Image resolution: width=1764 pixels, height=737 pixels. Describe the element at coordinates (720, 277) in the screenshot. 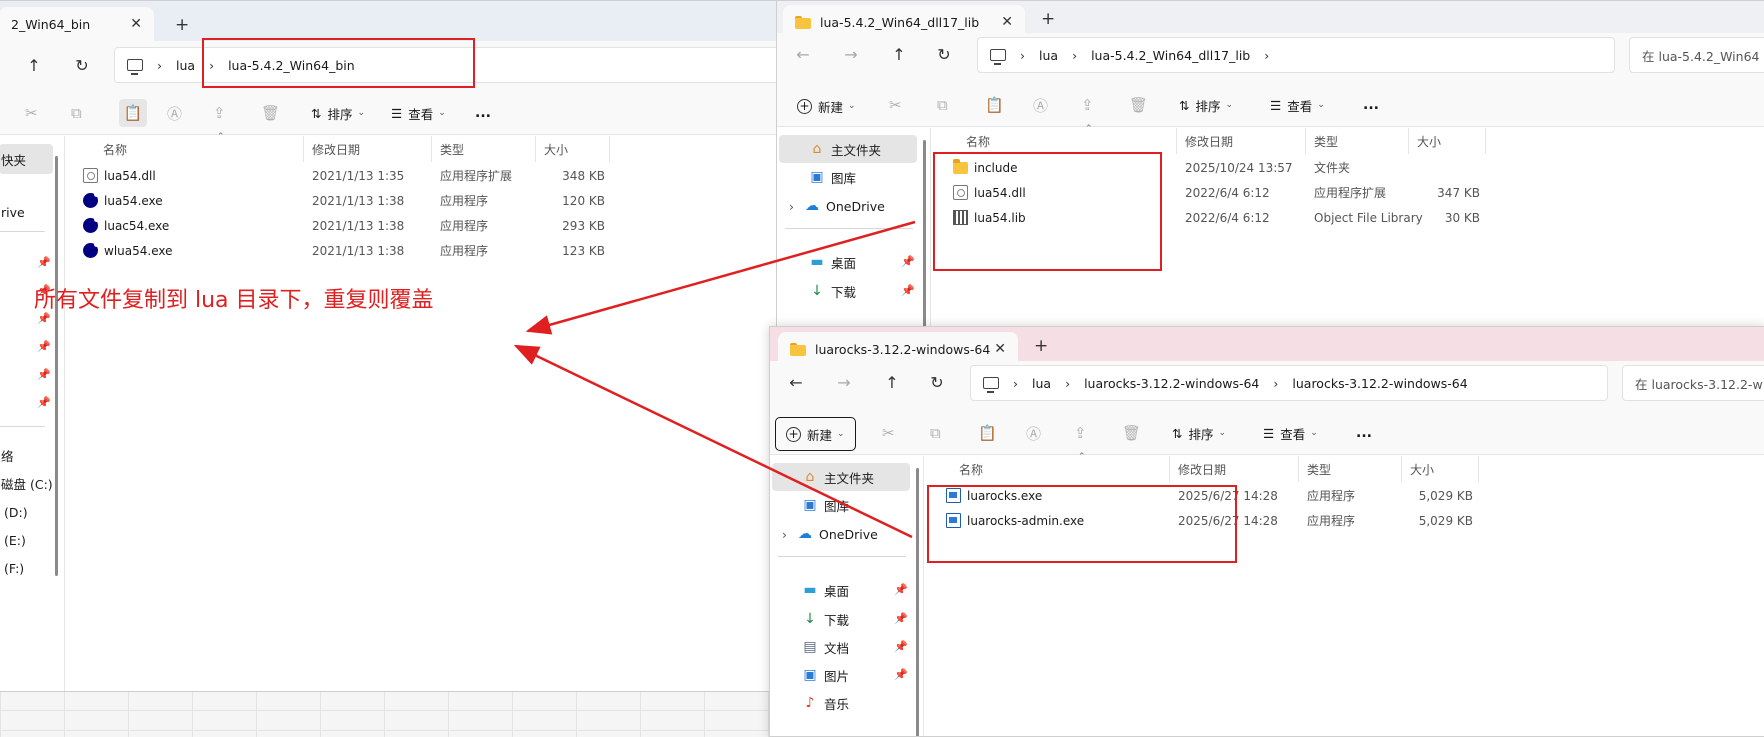

I see `arrow-from-dll-window` at that location.